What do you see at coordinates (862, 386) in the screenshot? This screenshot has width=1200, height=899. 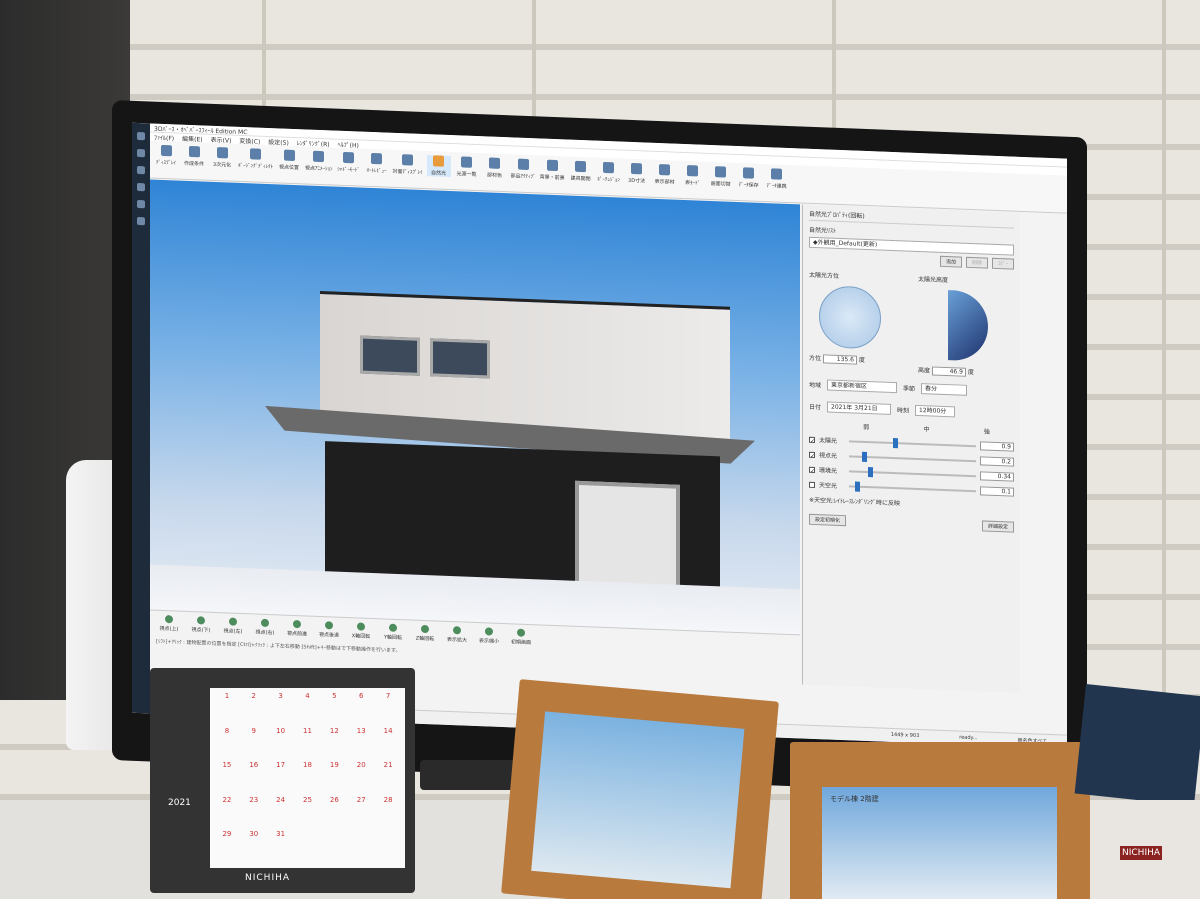 I see `region-select: 東京都新宿区` at bounding box center [862, 386].